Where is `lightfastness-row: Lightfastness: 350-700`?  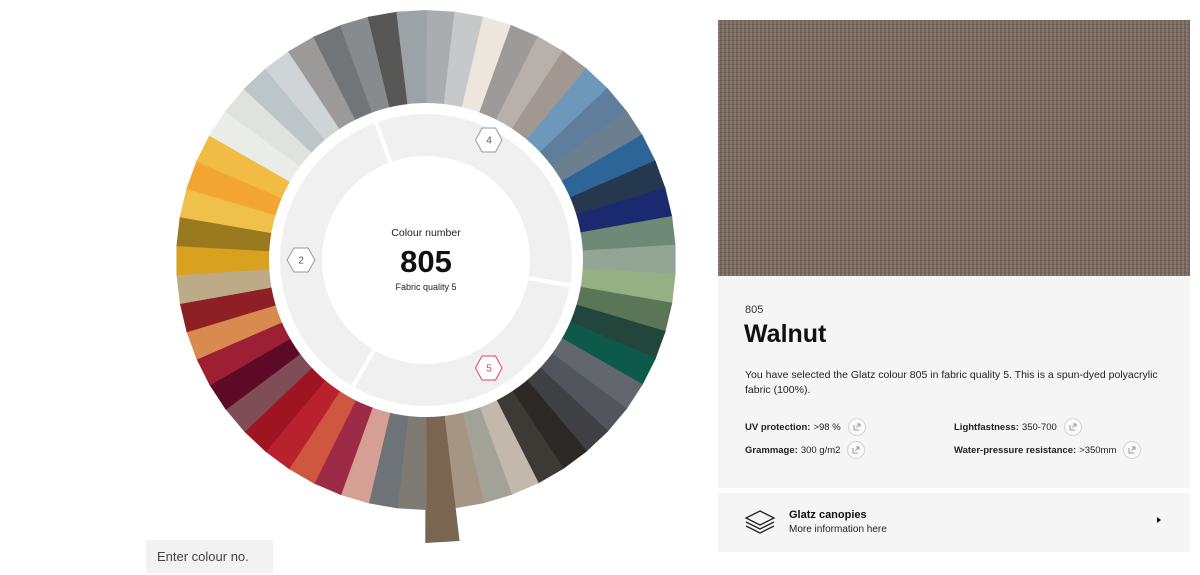
lightfastness-row: Lightfastness: 350-700 is located at coordinates (1018, 427).